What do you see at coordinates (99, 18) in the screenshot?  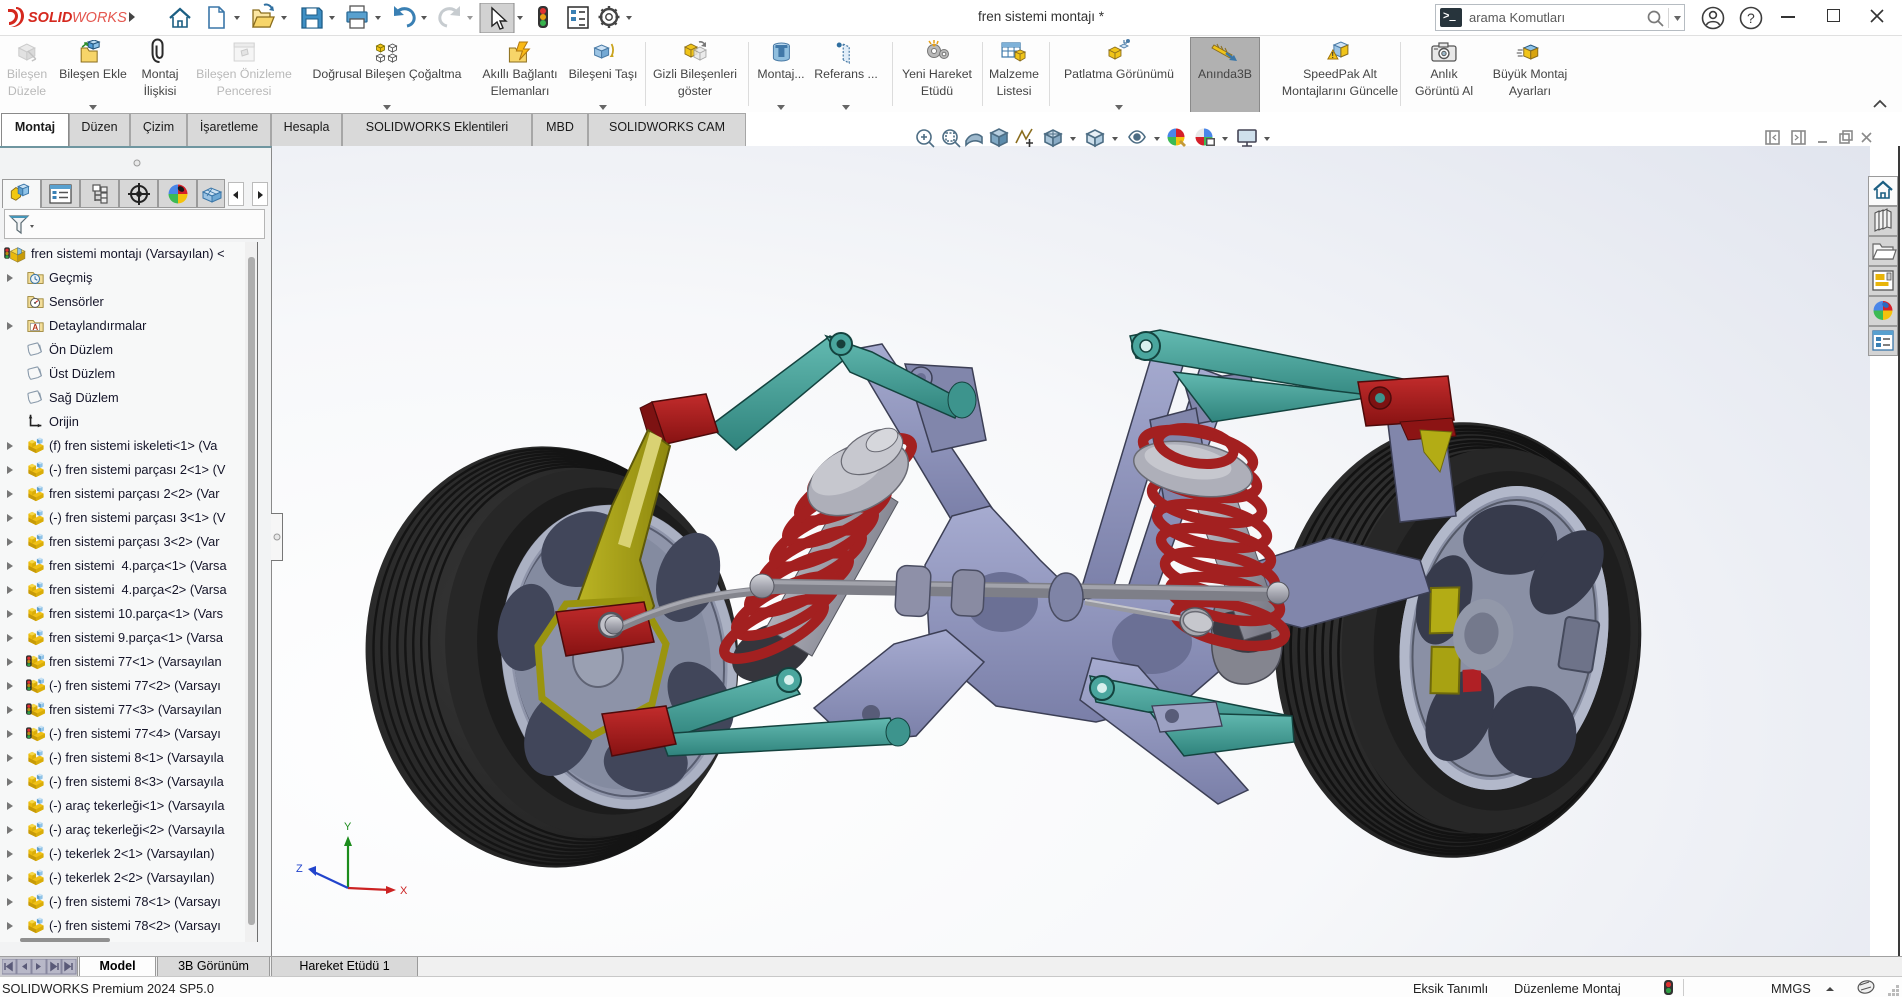 I see `svg-text: WORKS` at bounding box center [99, 18].